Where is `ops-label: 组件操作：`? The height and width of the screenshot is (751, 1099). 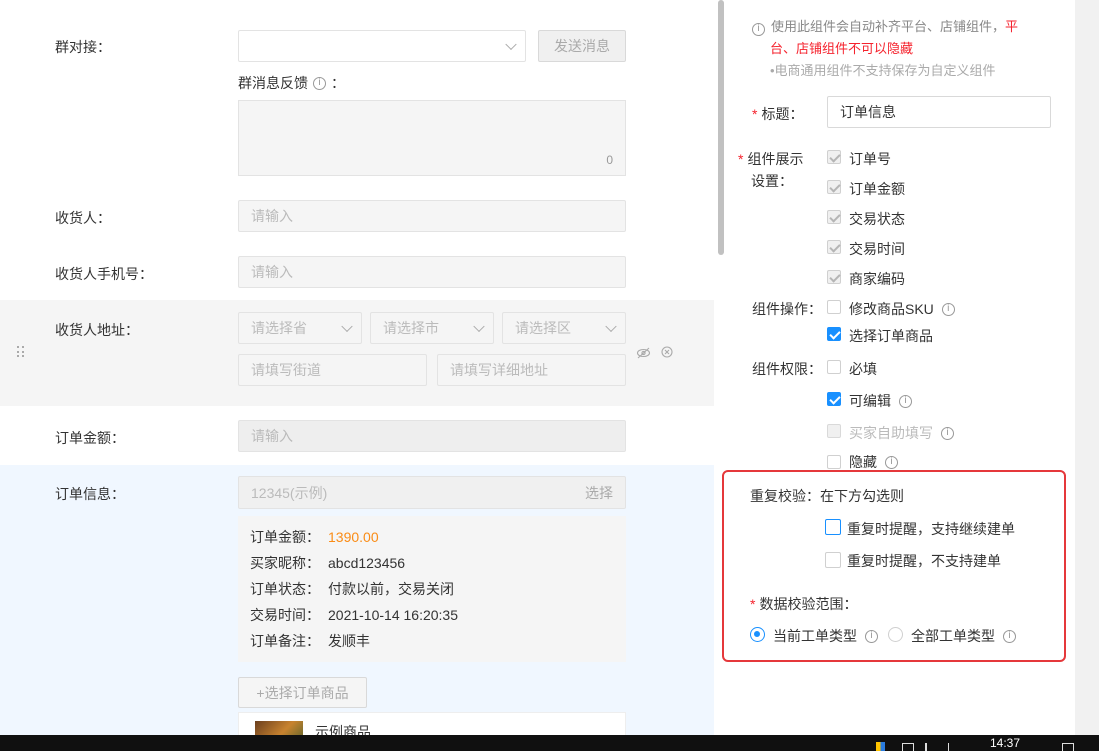 ops-label: 组件操作： is located at coordinates (787, 309).